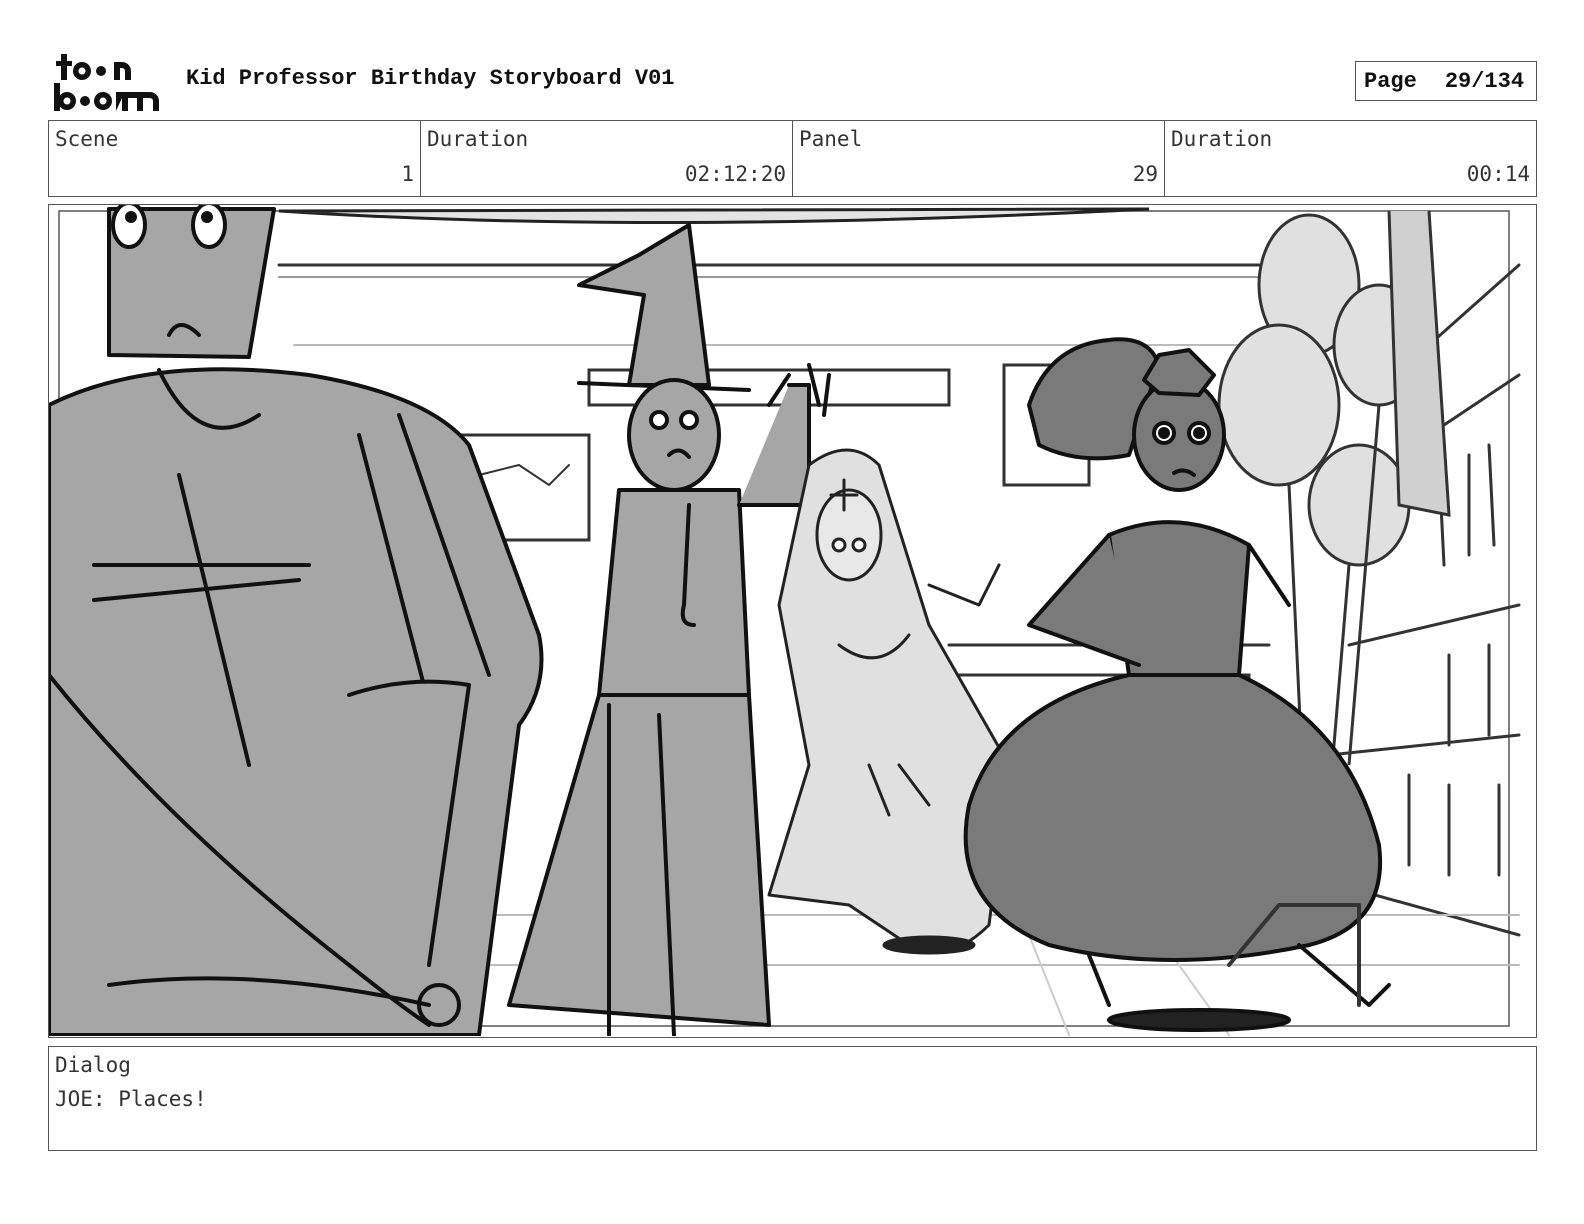 The width and height of the screenshot is (1584, 1224). Describe the element at coordinates (1350, 158) in the screenshot. I see `panel-duration-cell: Duration 00:14` at that location.